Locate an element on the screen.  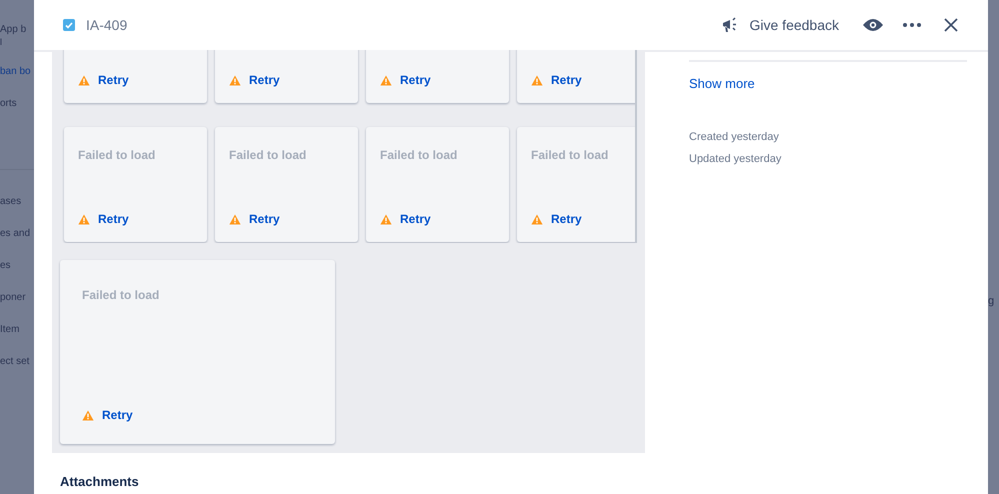
created-date: Created yesterday is located at coordinates (734, 137).